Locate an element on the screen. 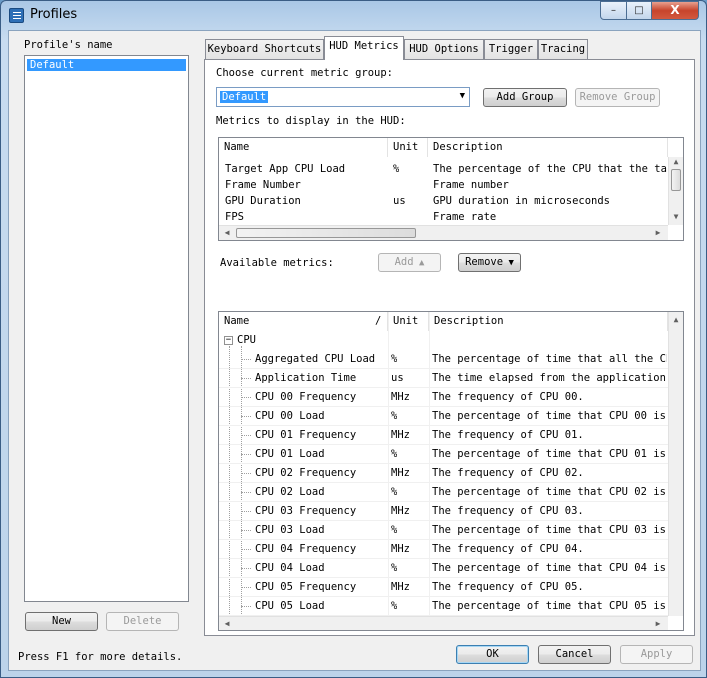 This screenshot has height=678, width=707. tab-hud-options: HUD Options is located at coordinates (444, 49).